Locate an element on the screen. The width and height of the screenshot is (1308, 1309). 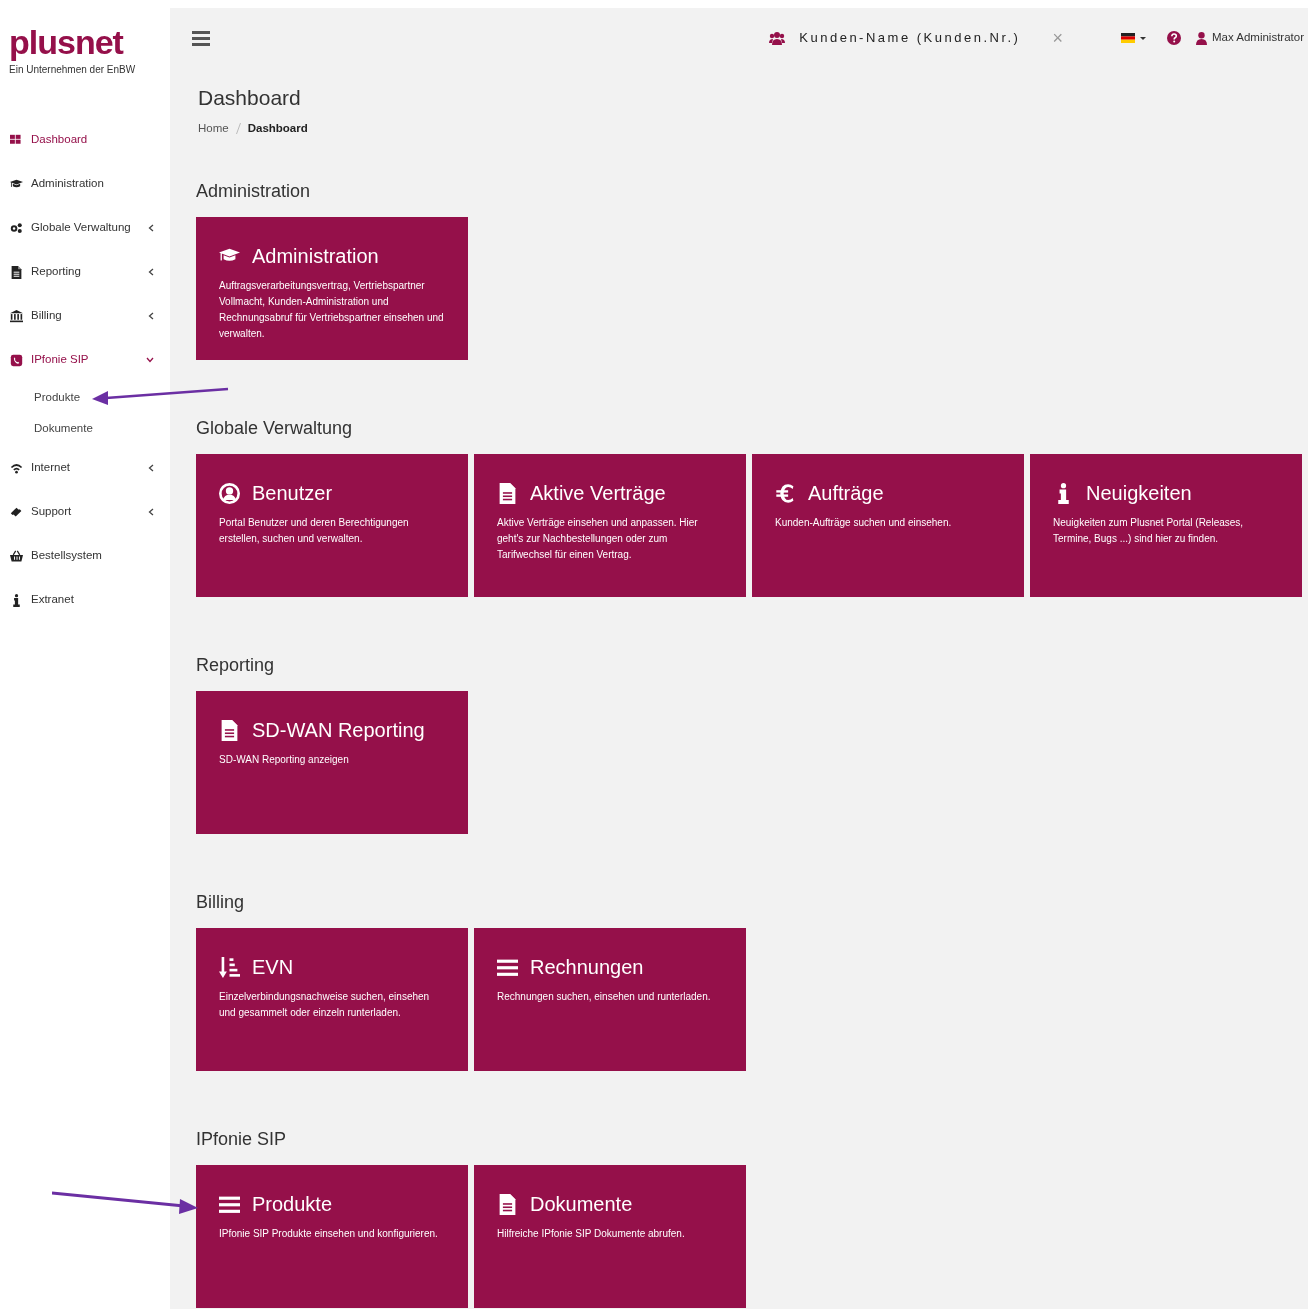
users-icon is located at coordinates (777, 38).